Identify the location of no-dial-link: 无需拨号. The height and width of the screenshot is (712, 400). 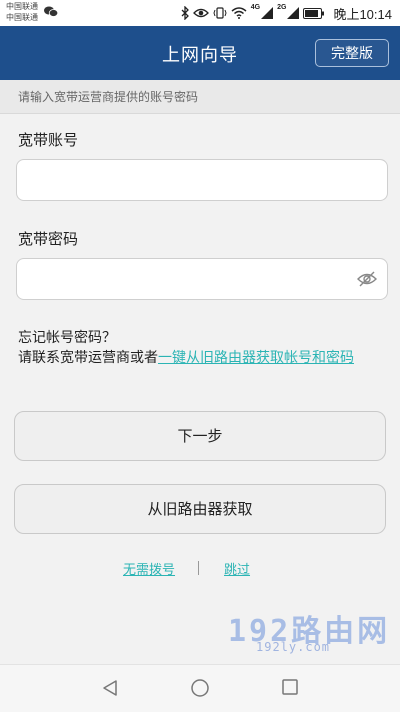
(149, 568).